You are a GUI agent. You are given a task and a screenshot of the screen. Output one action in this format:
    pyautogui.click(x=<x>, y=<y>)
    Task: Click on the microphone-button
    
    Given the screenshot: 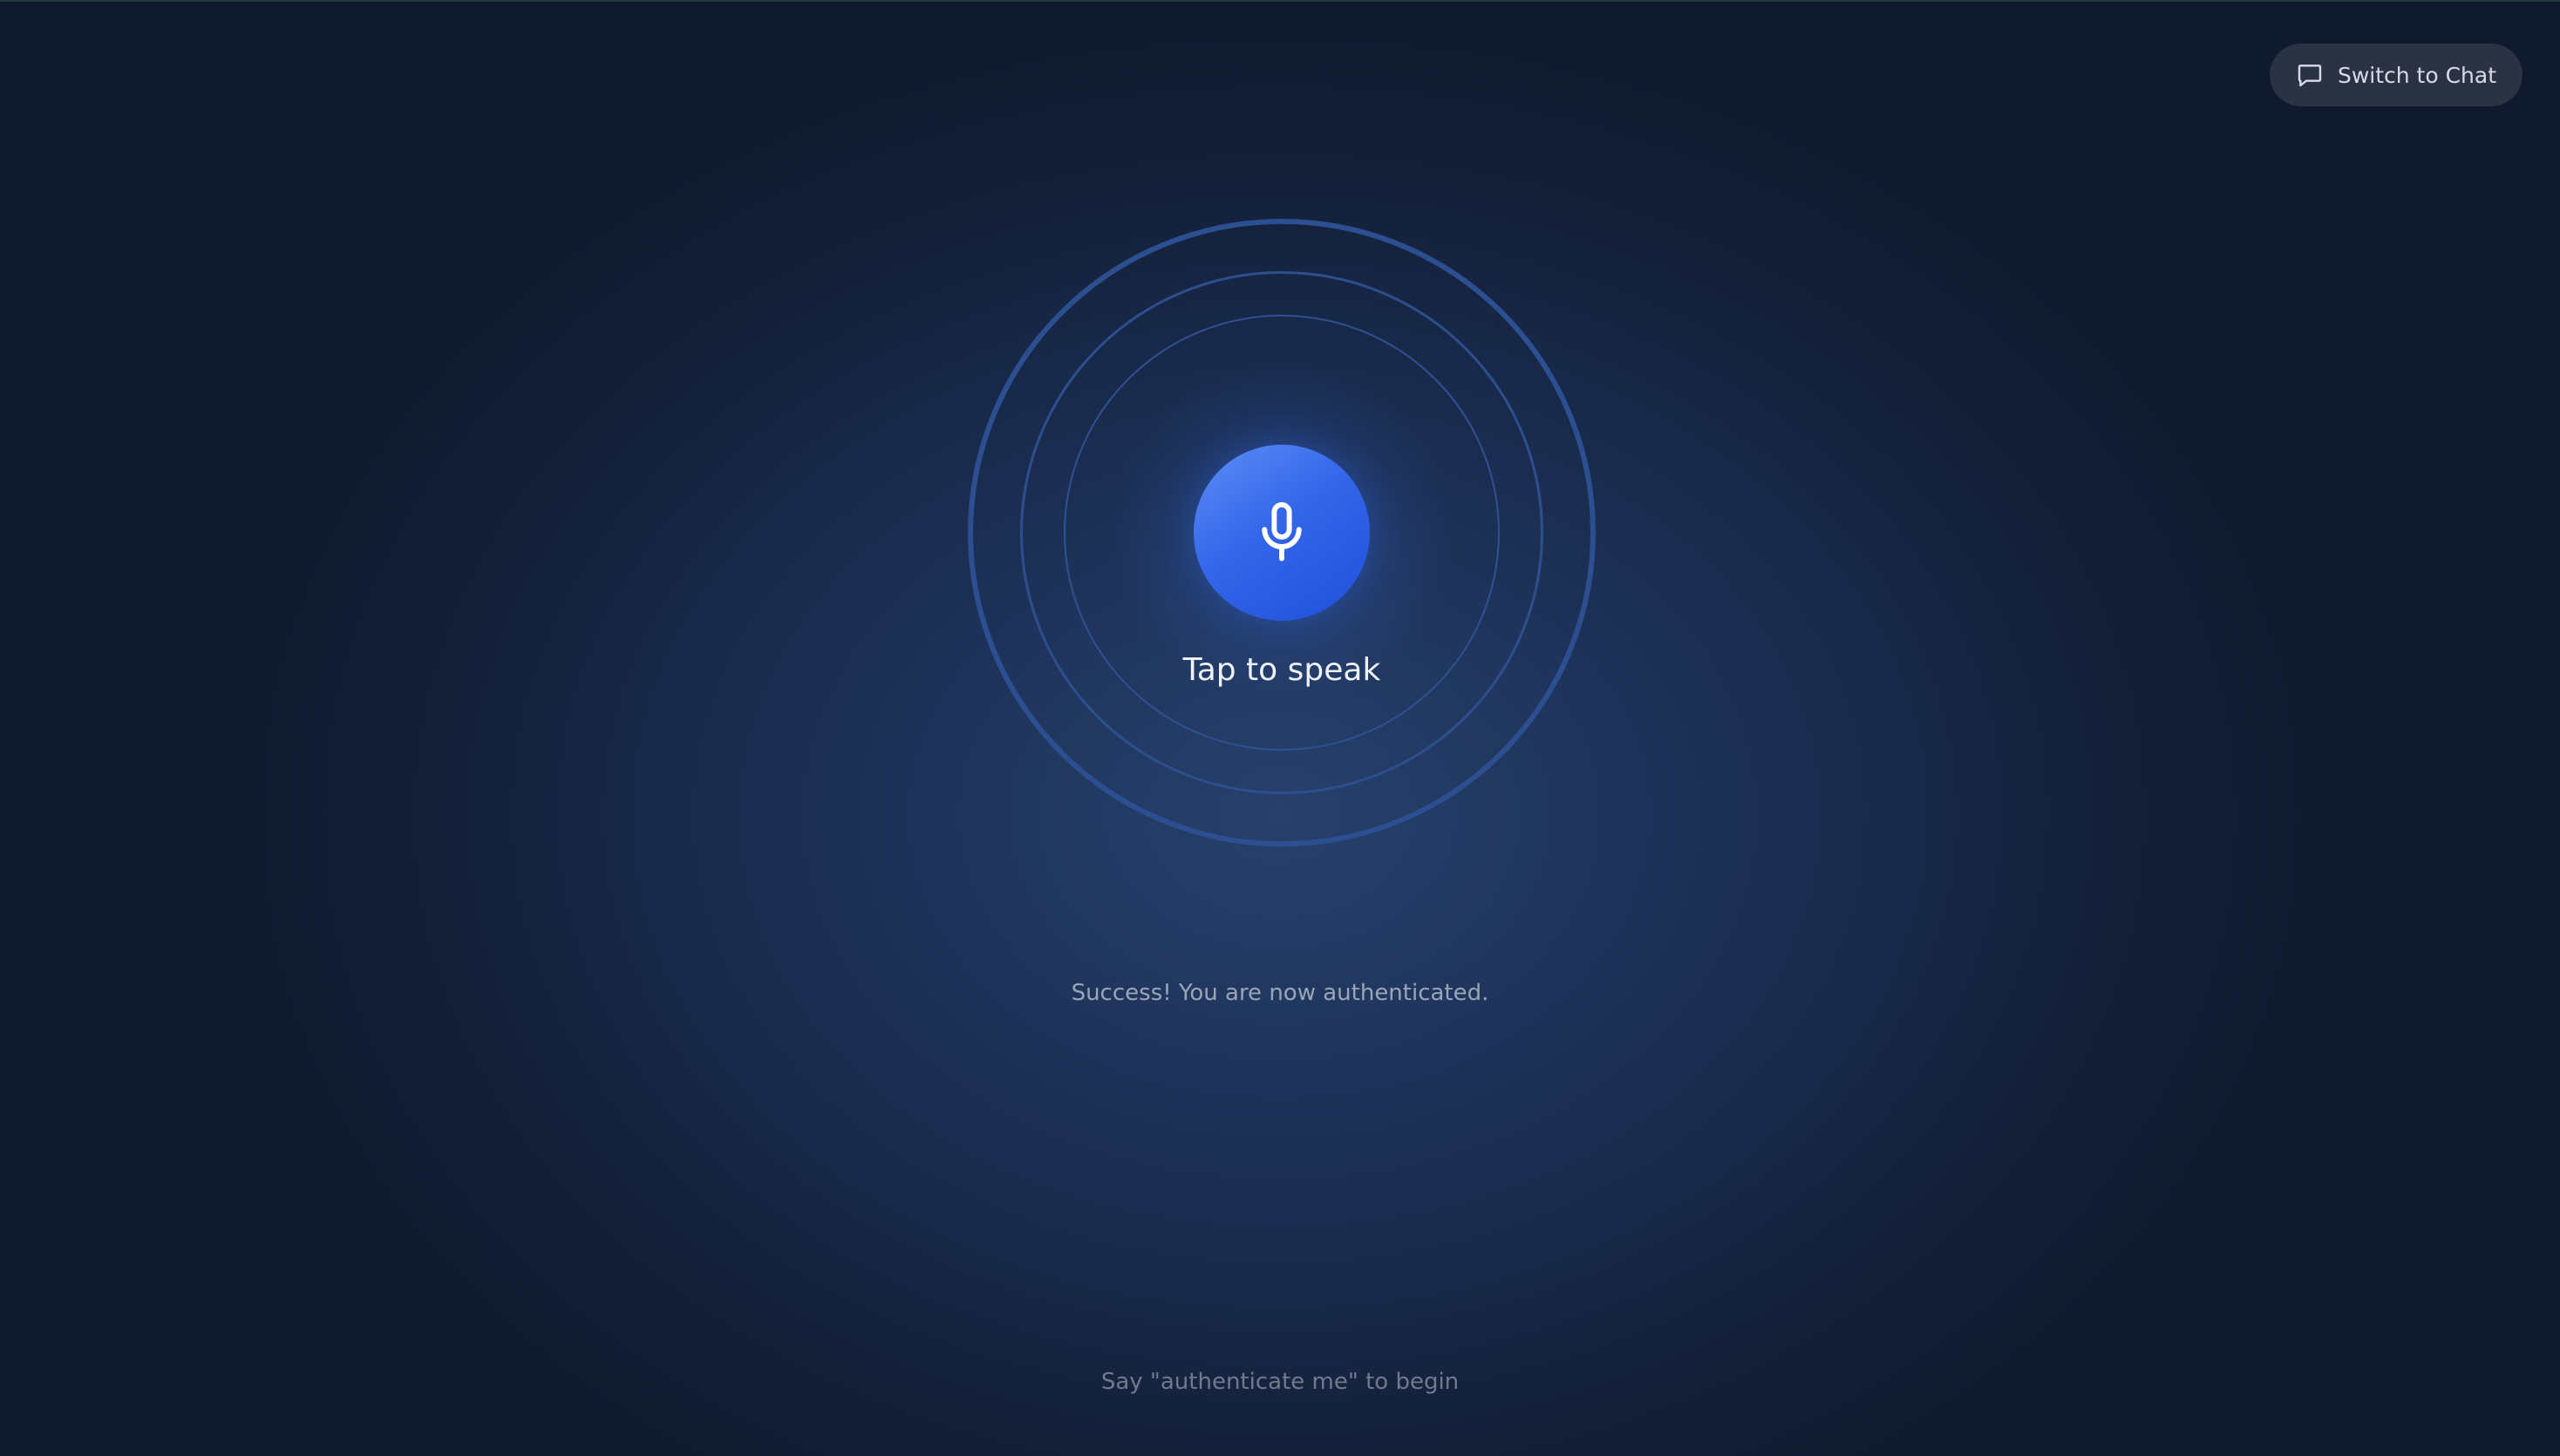 What is the action you would take?
    pyautogui.click(x=1282, y=533)
    